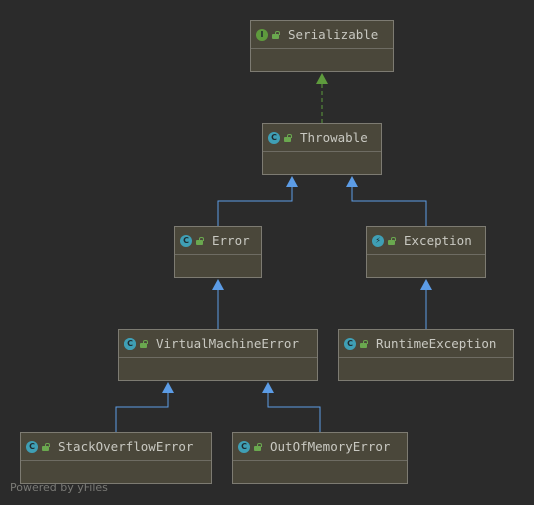 This screenshot has height=505, width=534. What do you see at coordinates (322, 98) in the screenshot?
I see `edge-throwable-implements-serializable` at bounding box center [322, 98].